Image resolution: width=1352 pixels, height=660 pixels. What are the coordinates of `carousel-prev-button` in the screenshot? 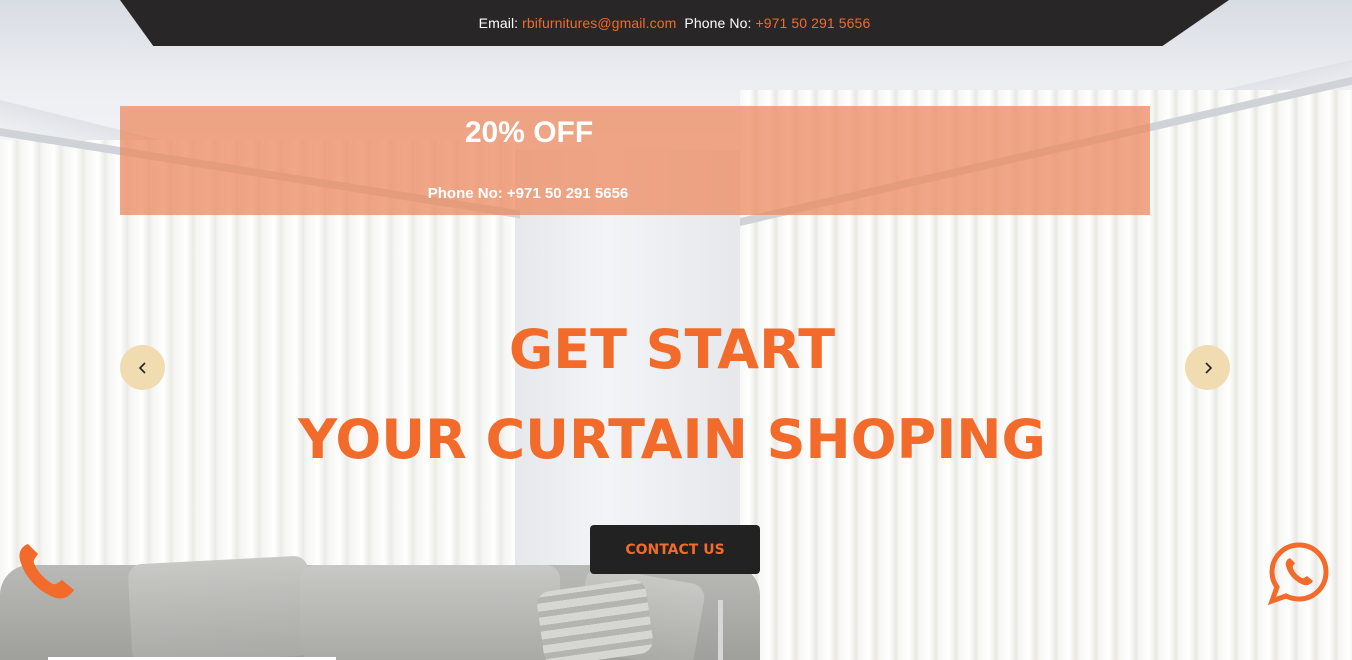 It's located at (142, 367).